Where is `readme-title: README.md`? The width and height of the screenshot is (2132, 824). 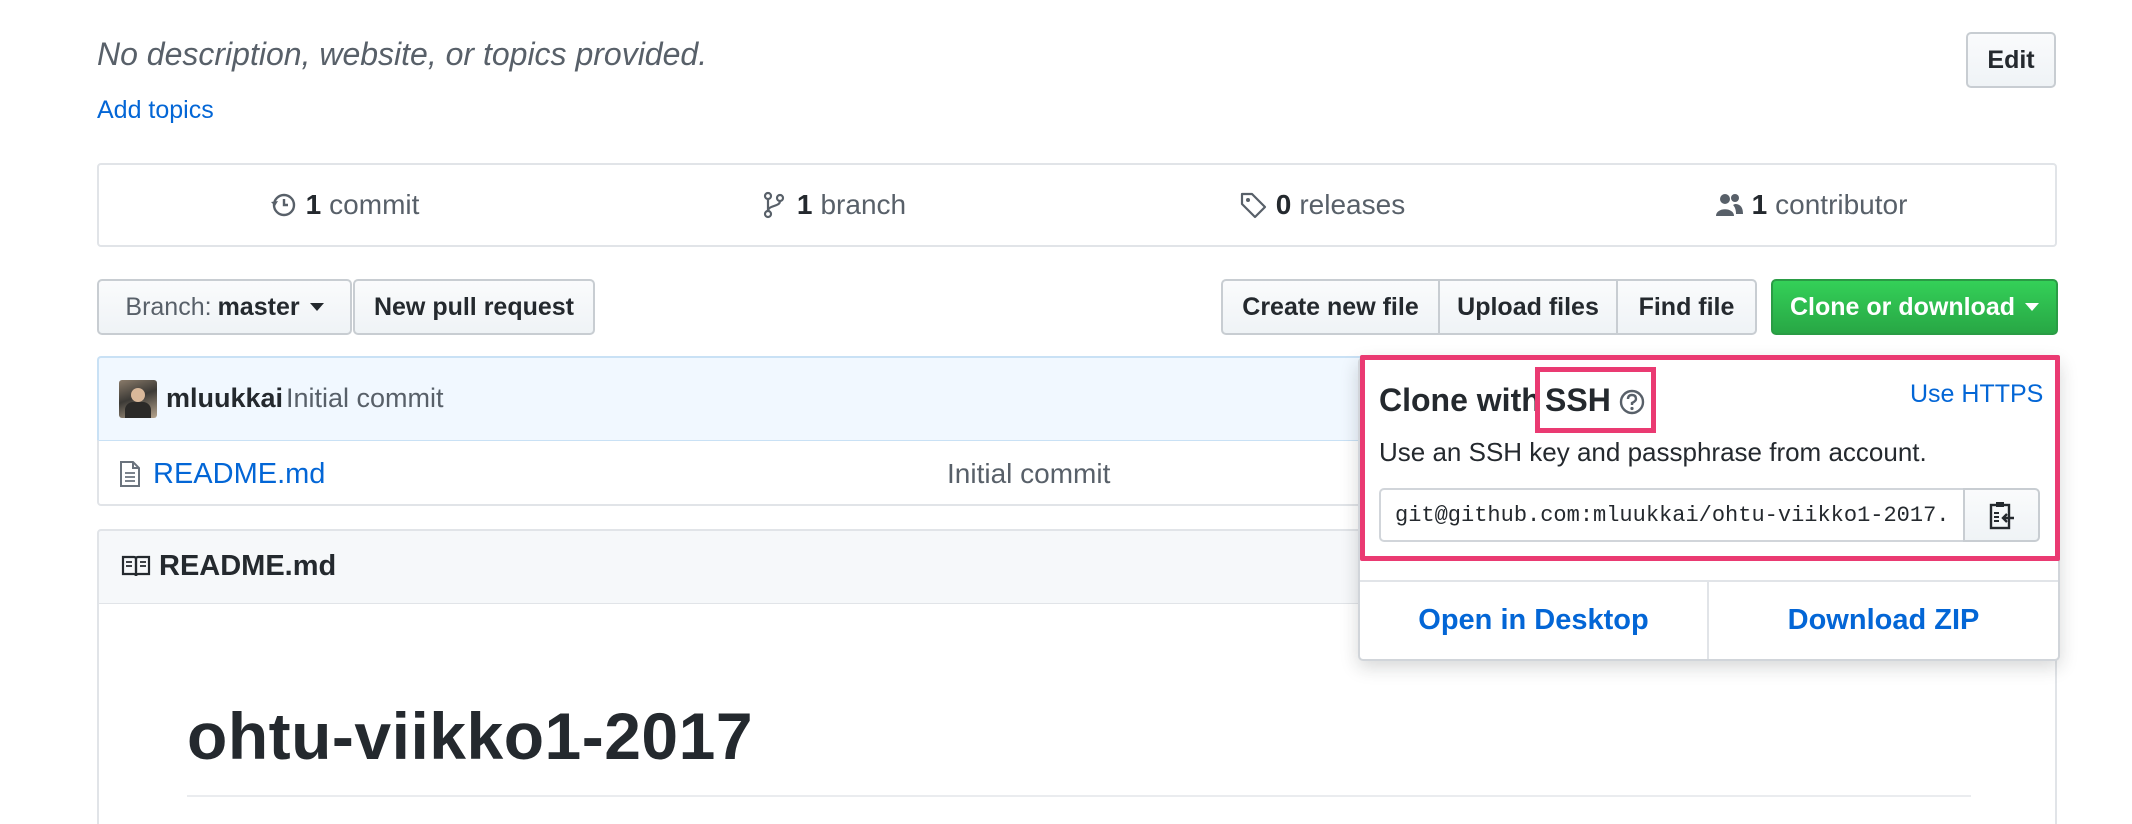
readme-title: README.md is located at coordinates (248, 566).